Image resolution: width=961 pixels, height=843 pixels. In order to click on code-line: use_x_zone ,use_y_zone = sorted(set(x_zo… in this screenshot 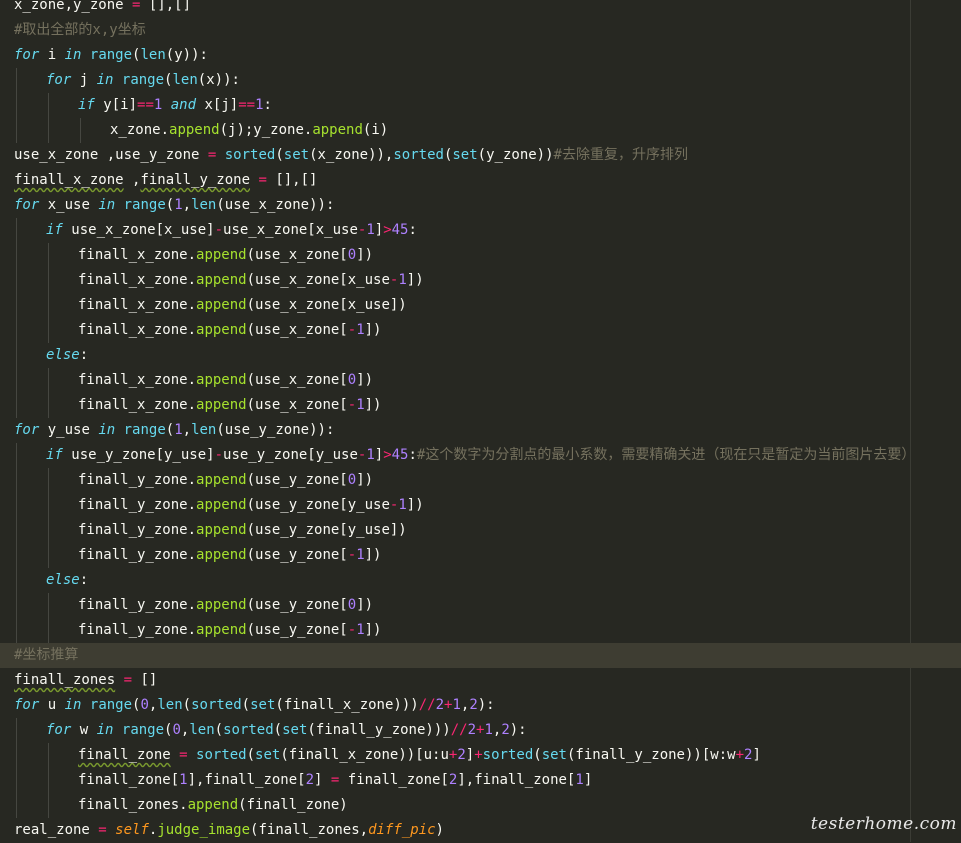, I will do `click(480, 155)`.